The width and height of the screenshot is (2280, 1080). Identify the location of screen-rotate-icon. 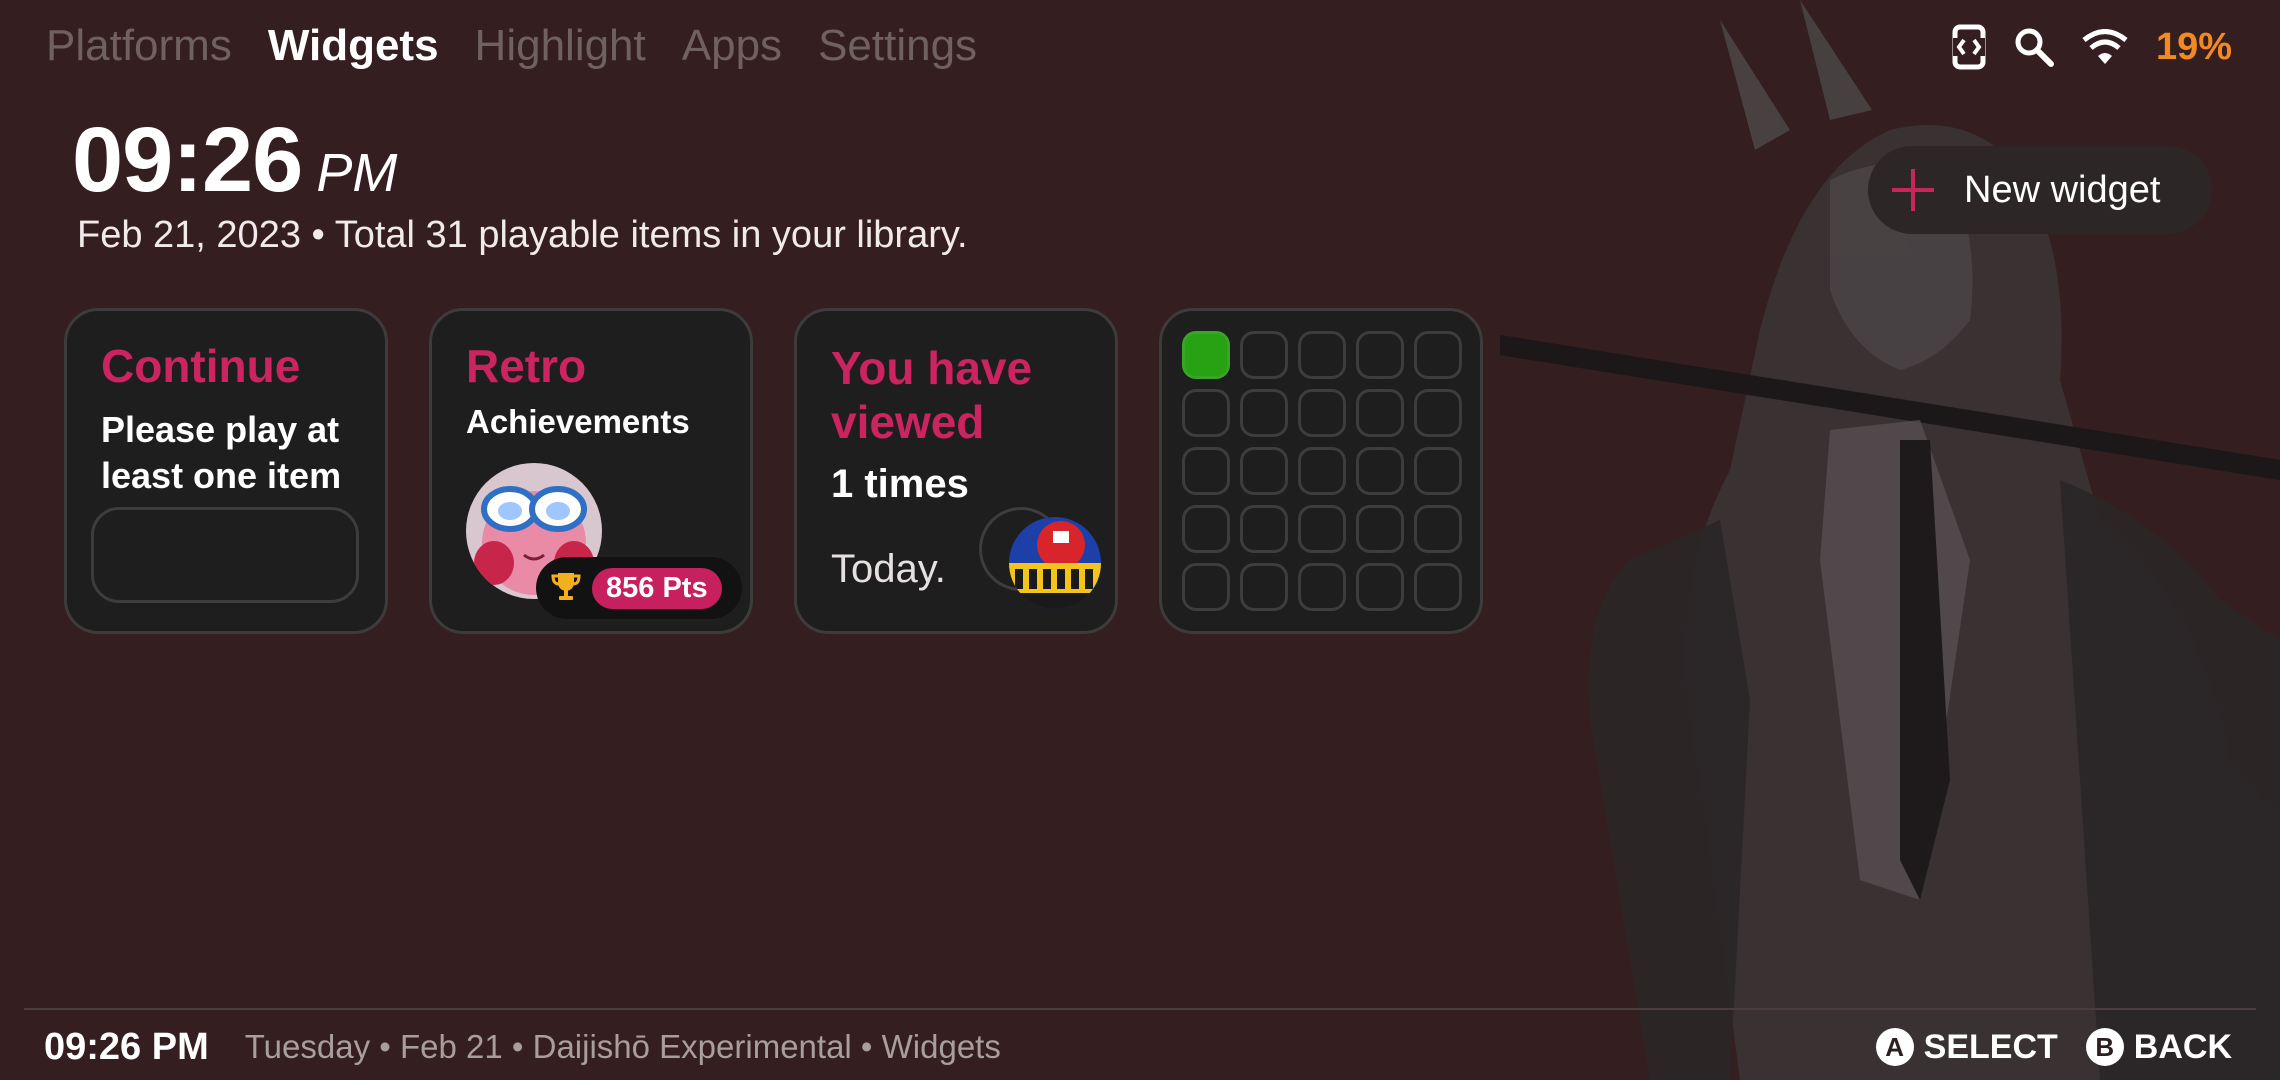
(1969, 47).